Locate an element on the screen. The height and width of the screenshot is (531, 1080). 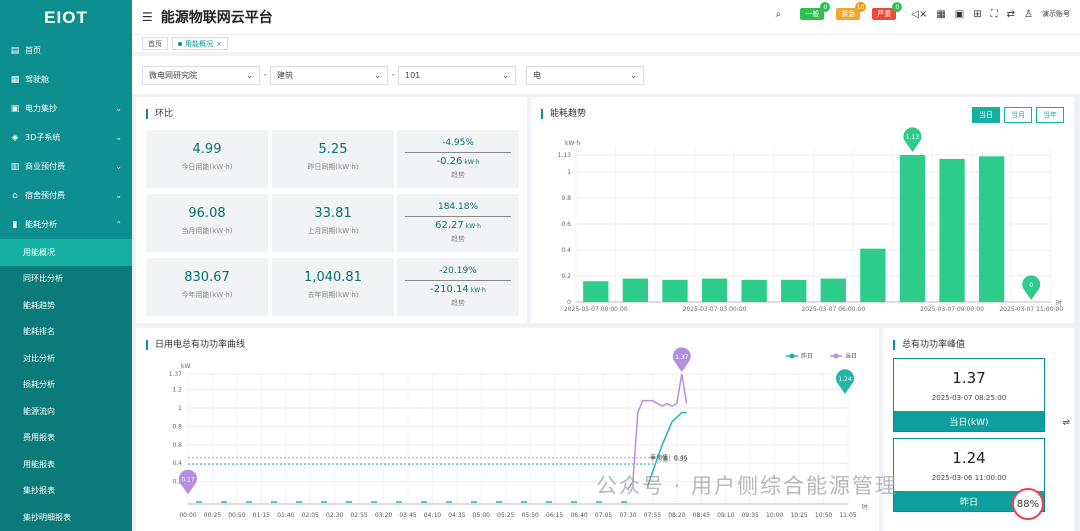
sidebar-item-3: ◈ 3D子系统 ⌄ is located at coordinates (66, 137).